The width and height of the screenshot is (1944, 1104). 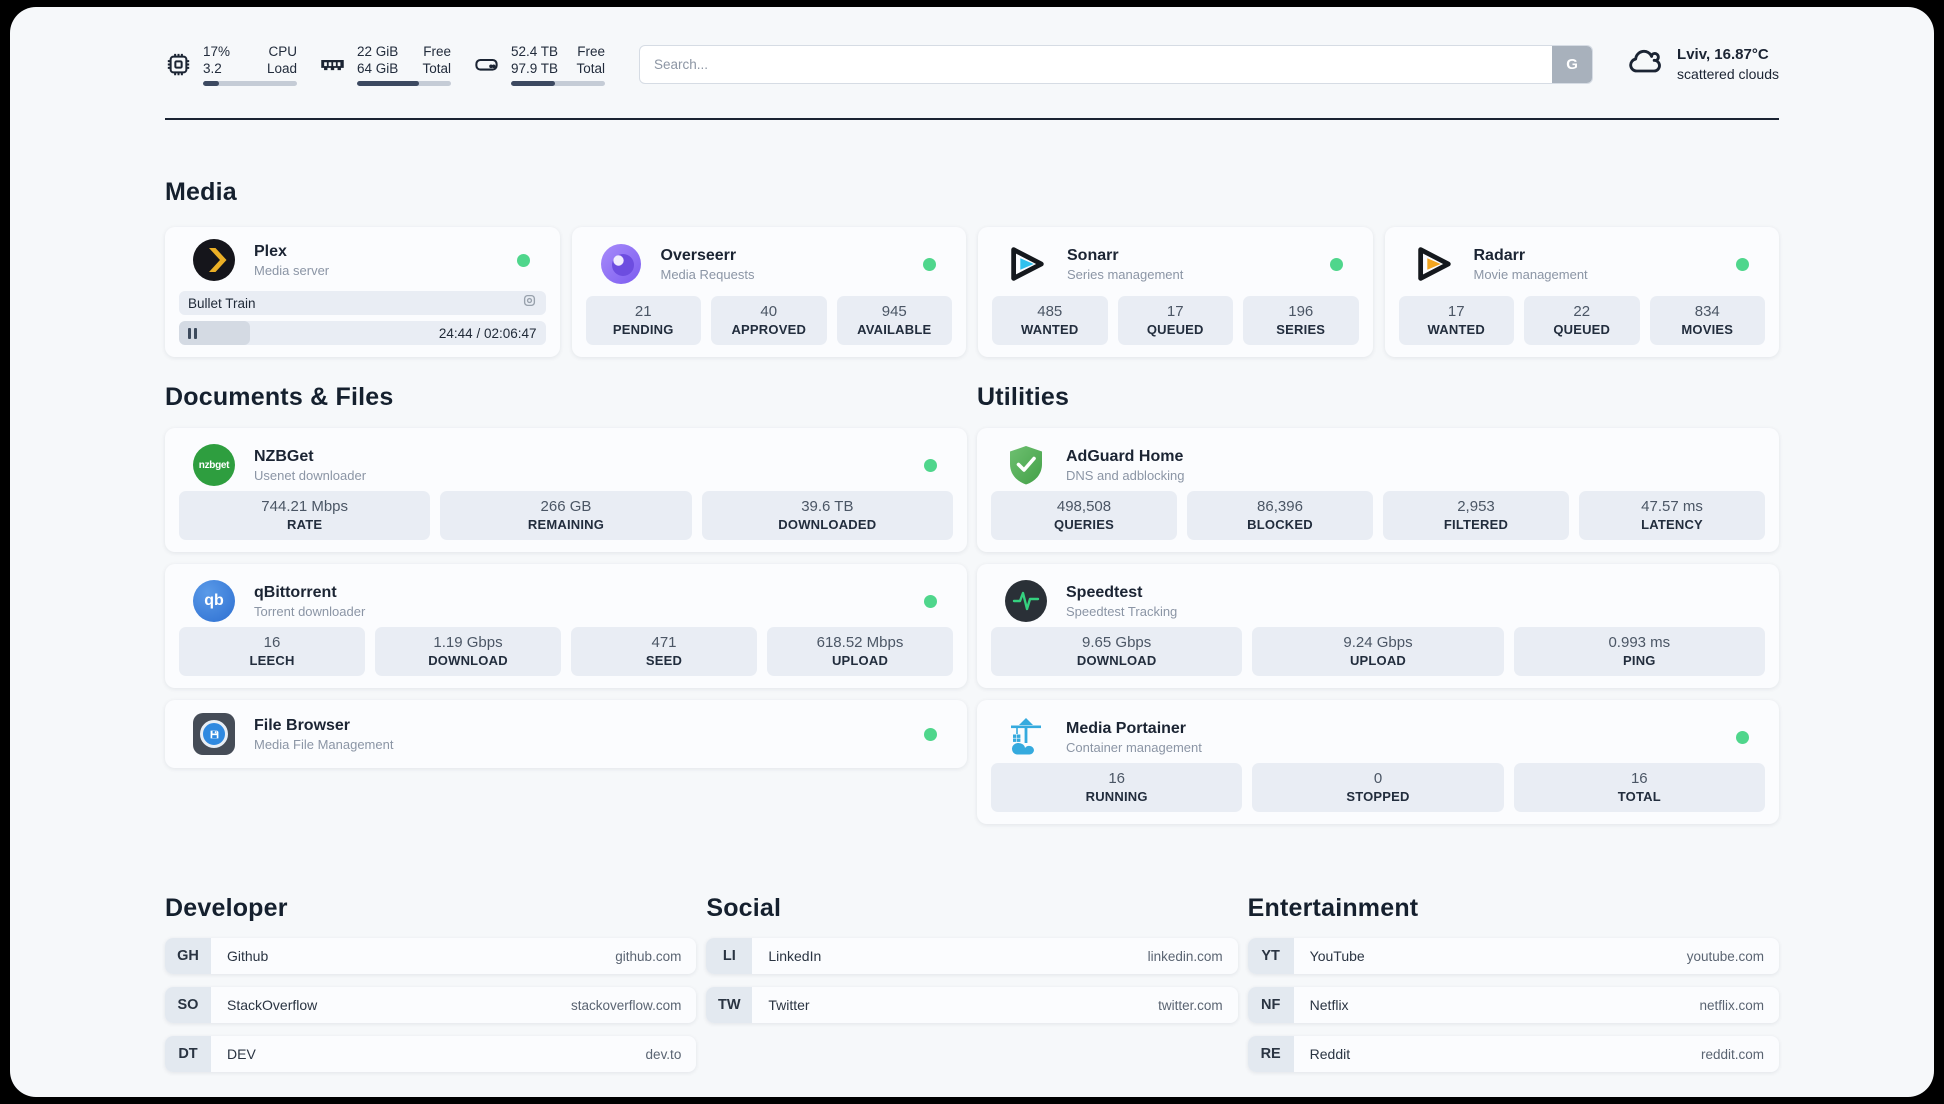 I want to click on stat-tile: 744.21 Mbps RATE, so click(x=305, y=515).